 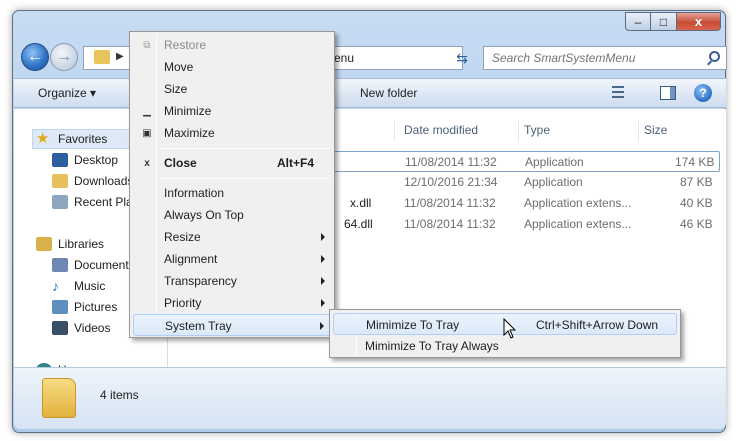 What do you see at coordinates (204, 215) in the screenshot?
I see `menu-item-label: Always On Top` at bounding box center [204, 215].